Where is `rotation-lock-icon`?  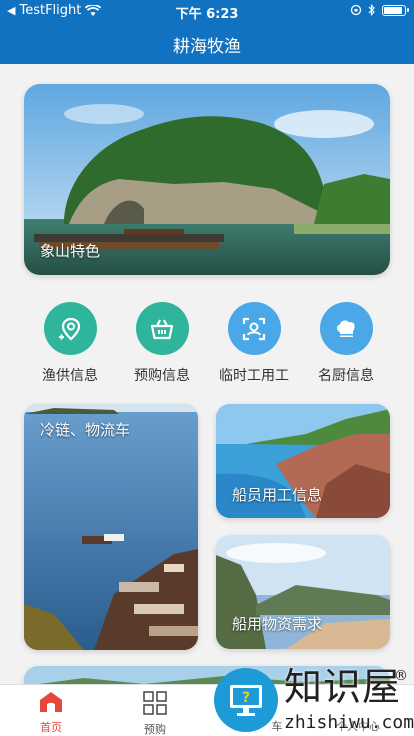 rotation-lock-icon is located at coordinates (356, 10).